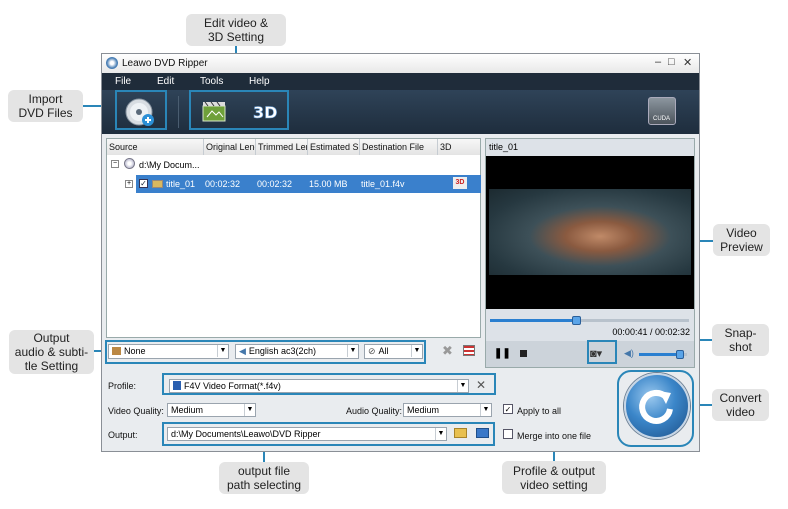  I want to click on column-header-destination: Destination File, so click(399, 147).